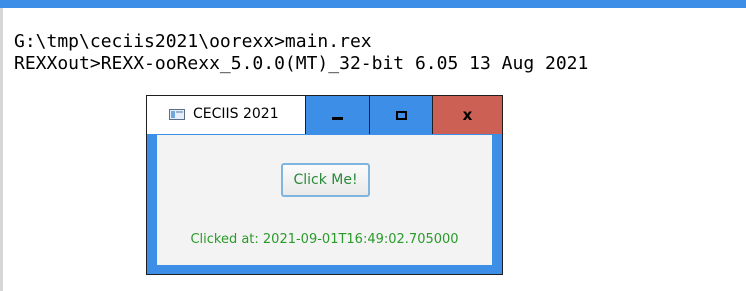  I want to click on minimize-button, so click(338, 115).